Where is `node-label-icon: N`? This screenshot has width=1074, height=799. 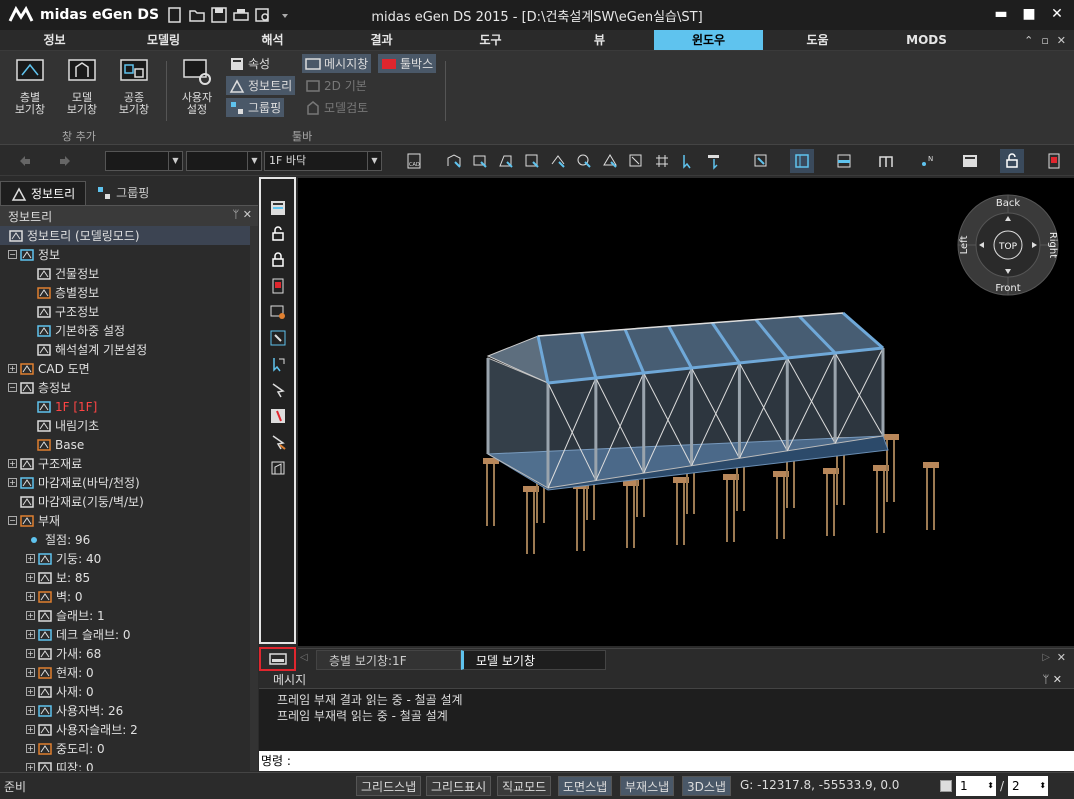
node-label-icon: N is located at coordinates (928, 161).